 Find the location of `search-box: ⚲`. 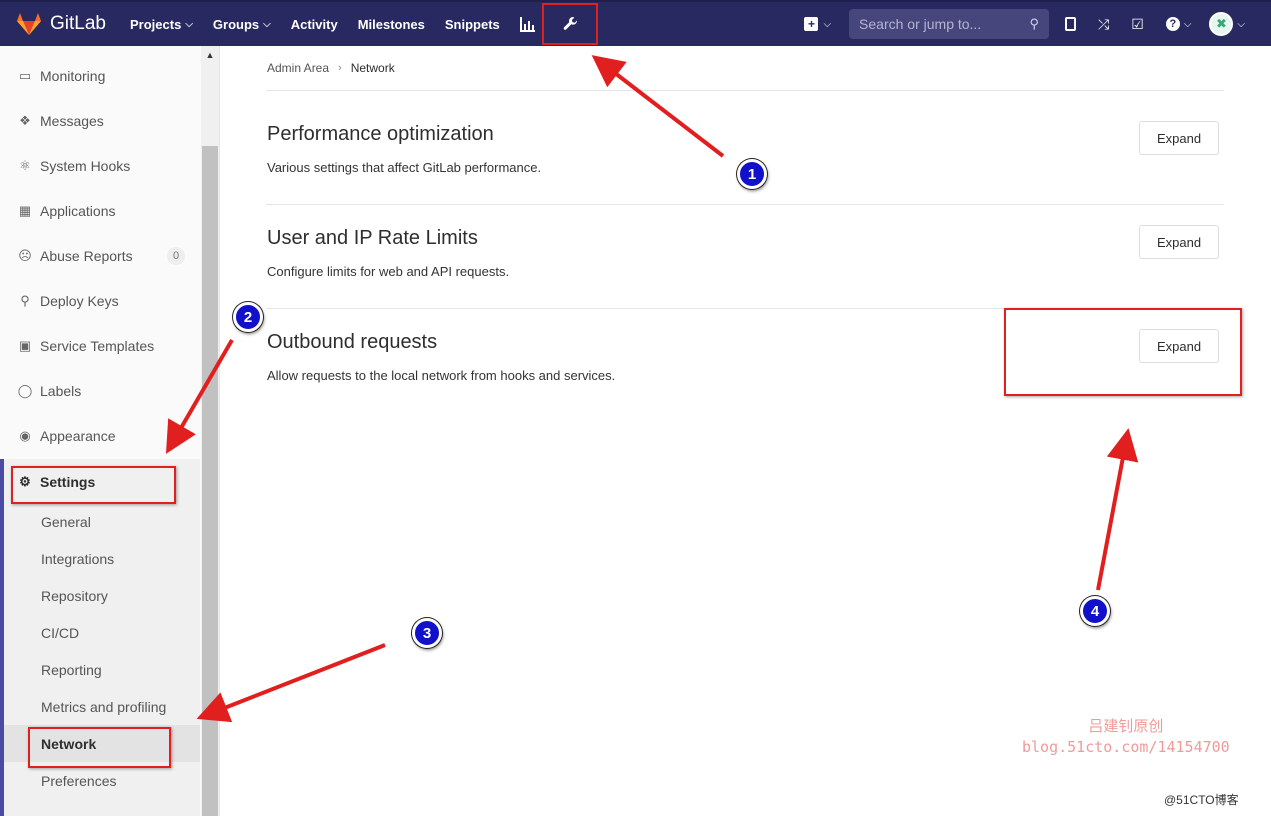

search-box: ⚲ is located at coordinates (949, 24).